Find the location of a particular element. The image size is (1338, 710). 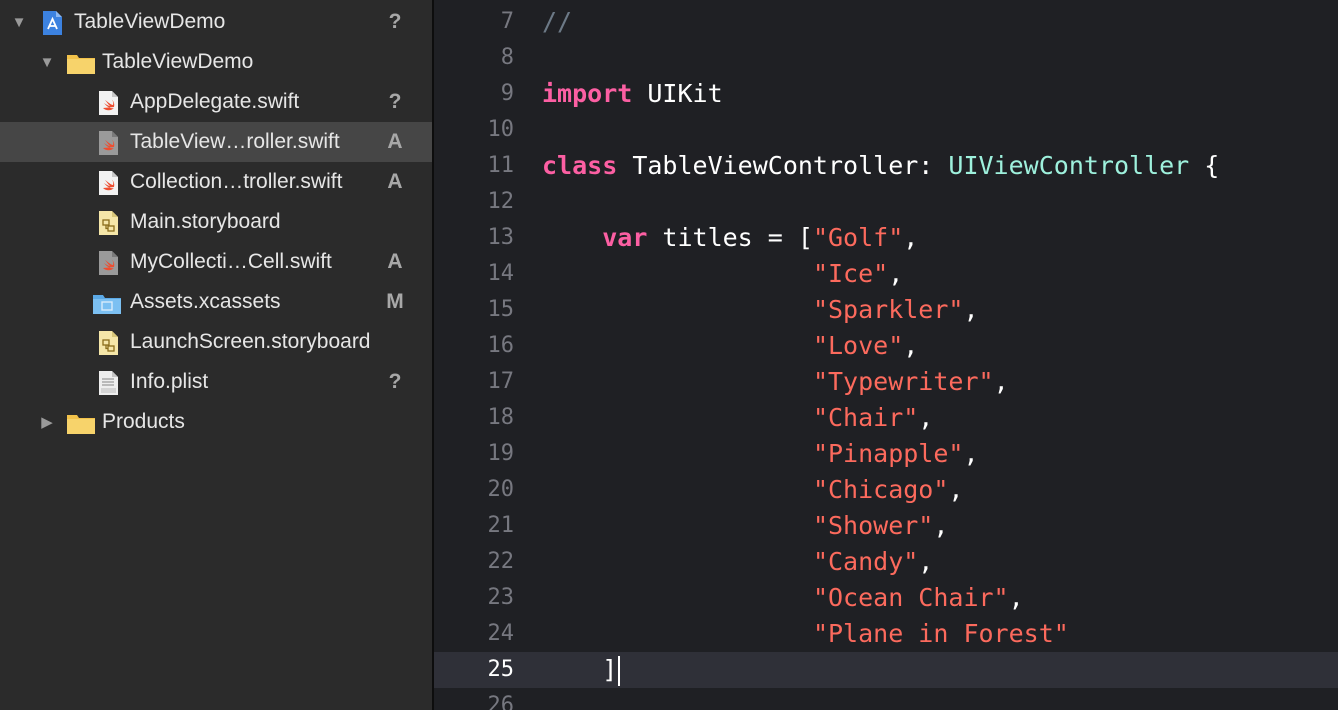

code-token-plain: UIKit is located at coordinates (677, 93).